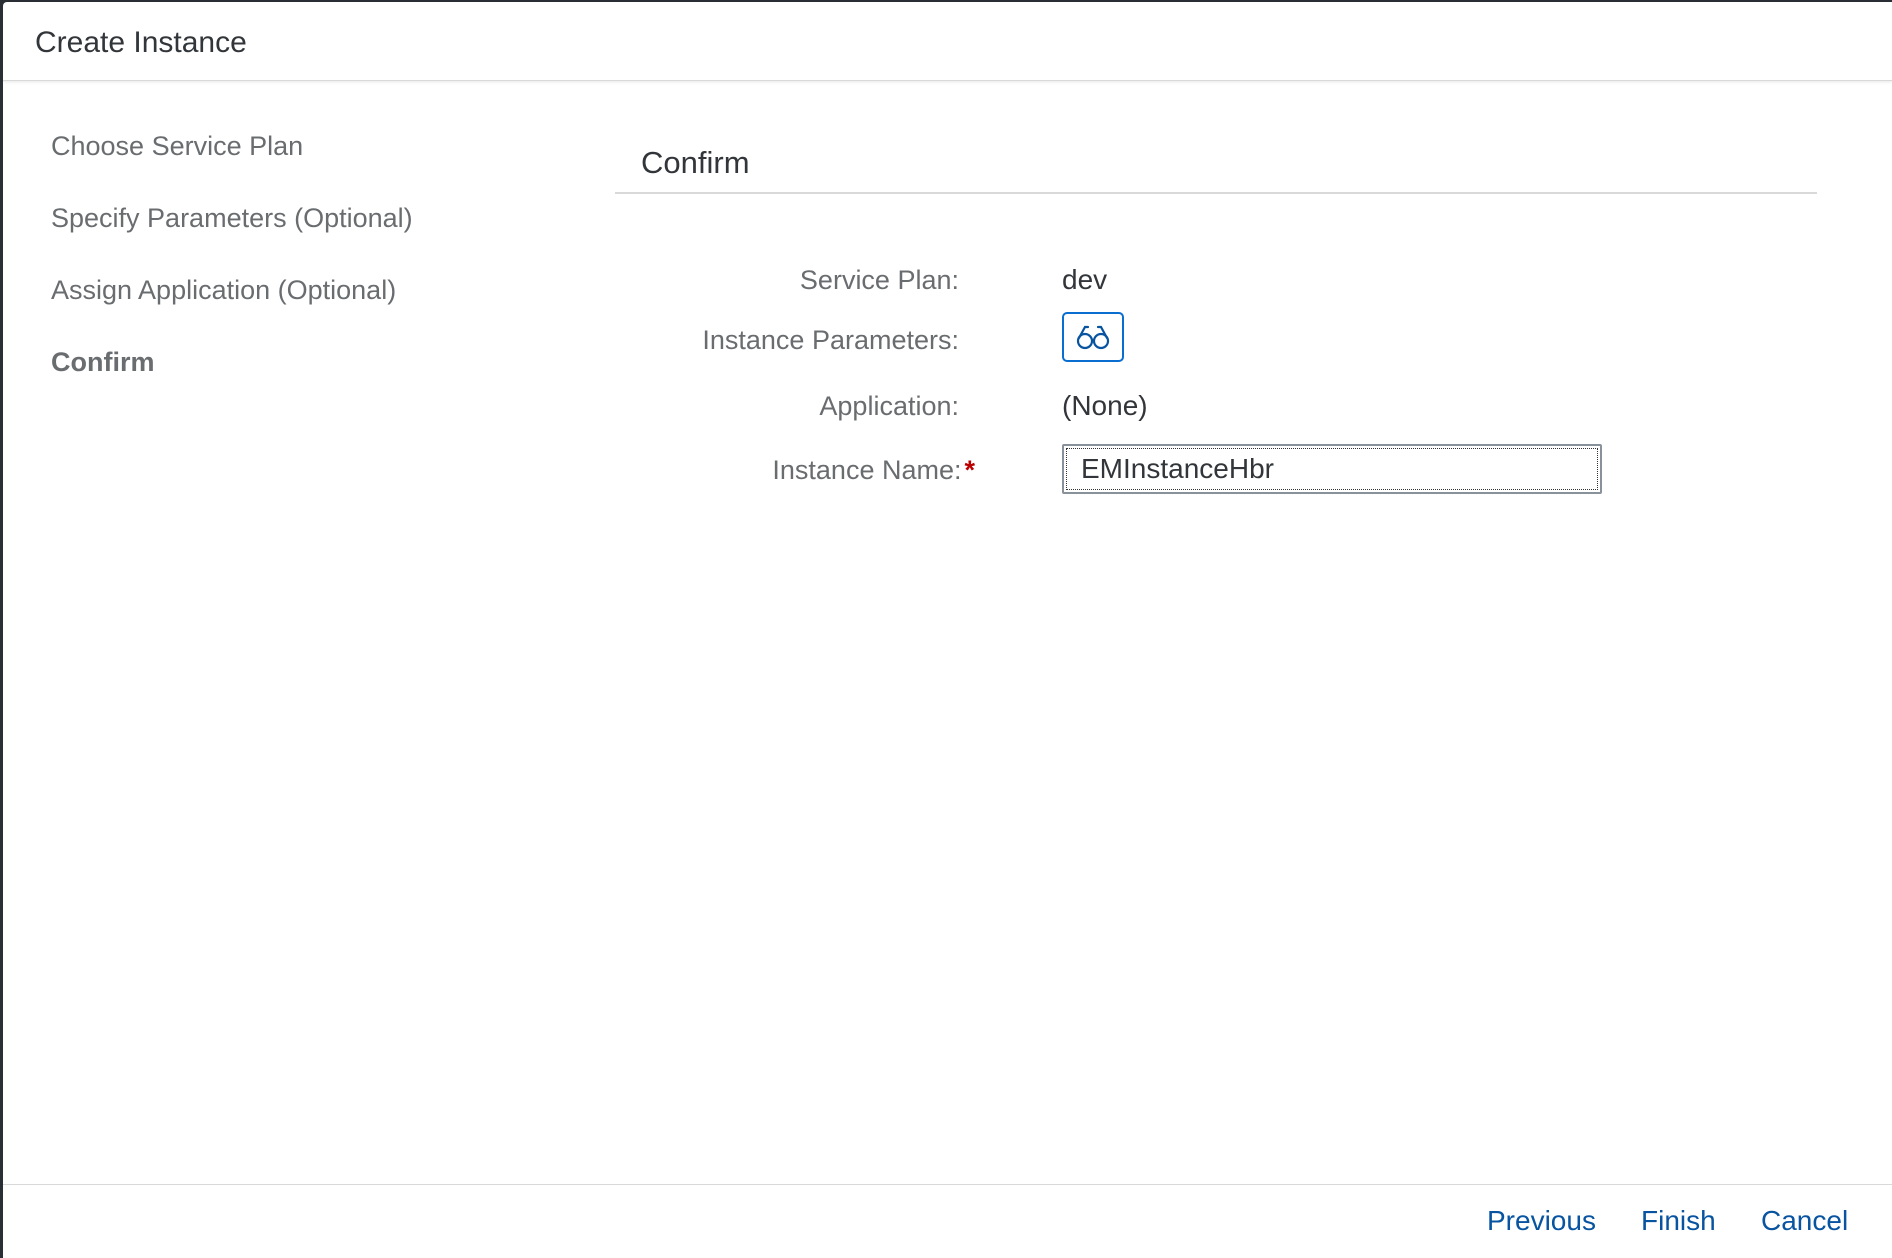  I want to click on service-plan-label: Service Plan:, so click(879, 280).